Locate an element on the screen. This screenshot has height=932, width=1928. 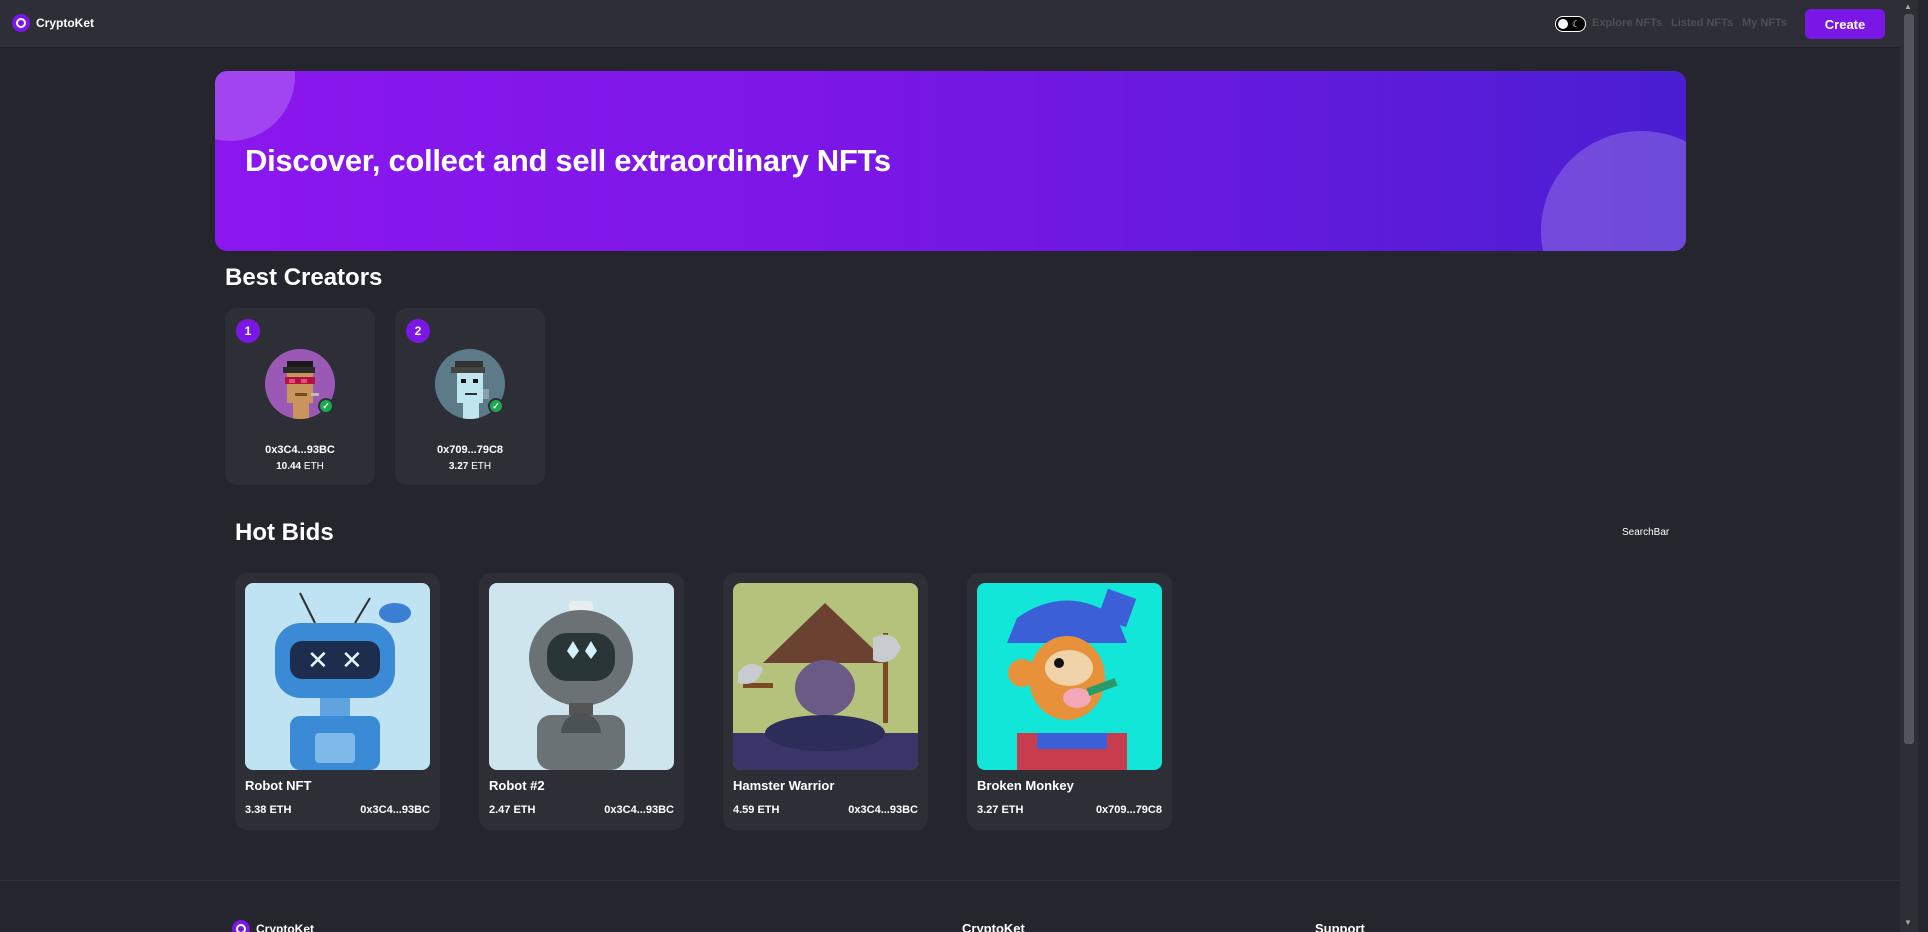
creator-balance: 3.27 ETH is located at coordinates (470, 466).